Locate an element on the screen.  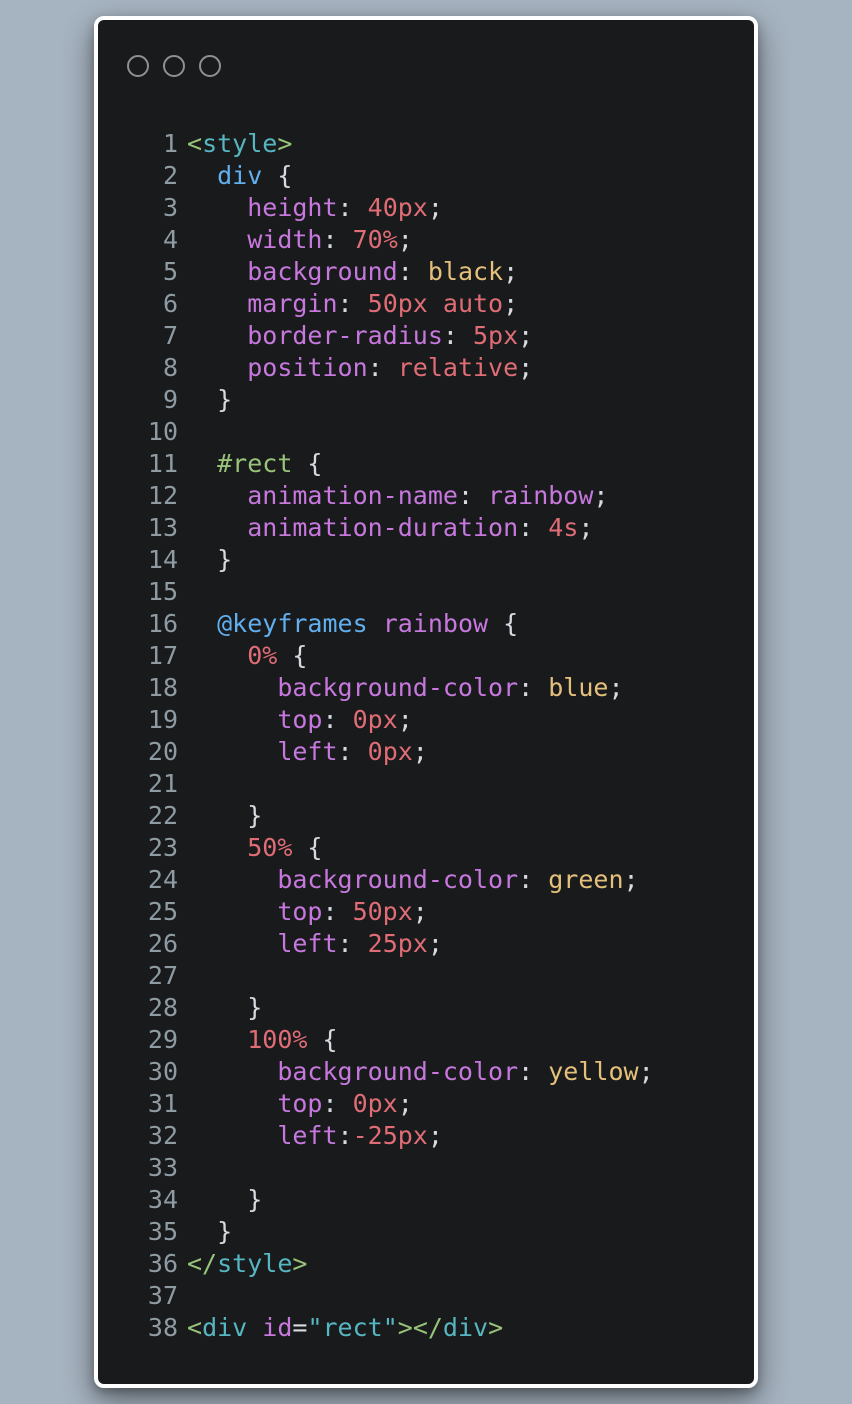
line-content: 100% { is located at coordinates (262, 1040).